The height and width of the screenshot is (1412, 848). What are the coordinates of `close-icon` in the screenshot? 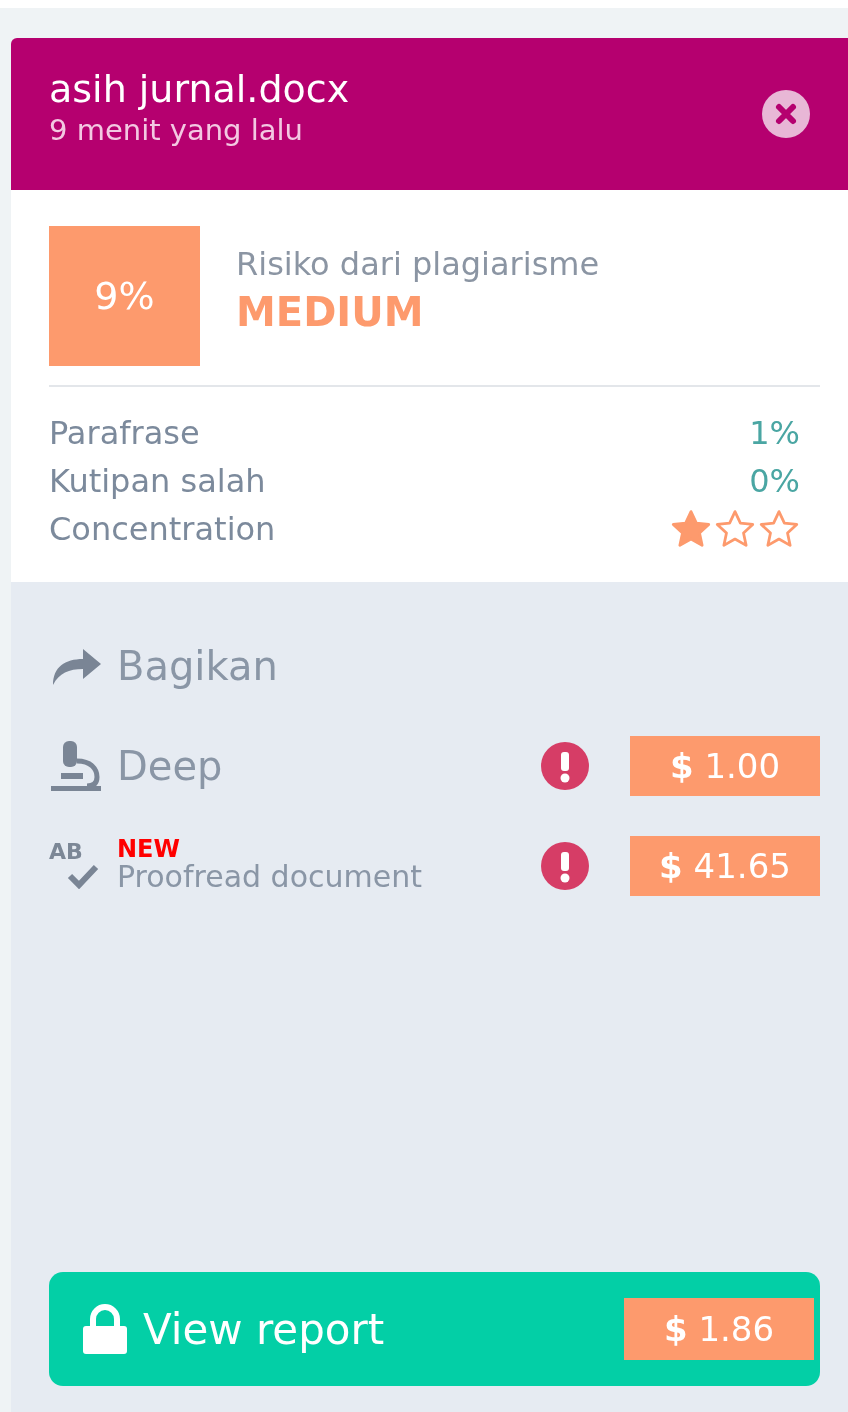 It's located at (786, 114).